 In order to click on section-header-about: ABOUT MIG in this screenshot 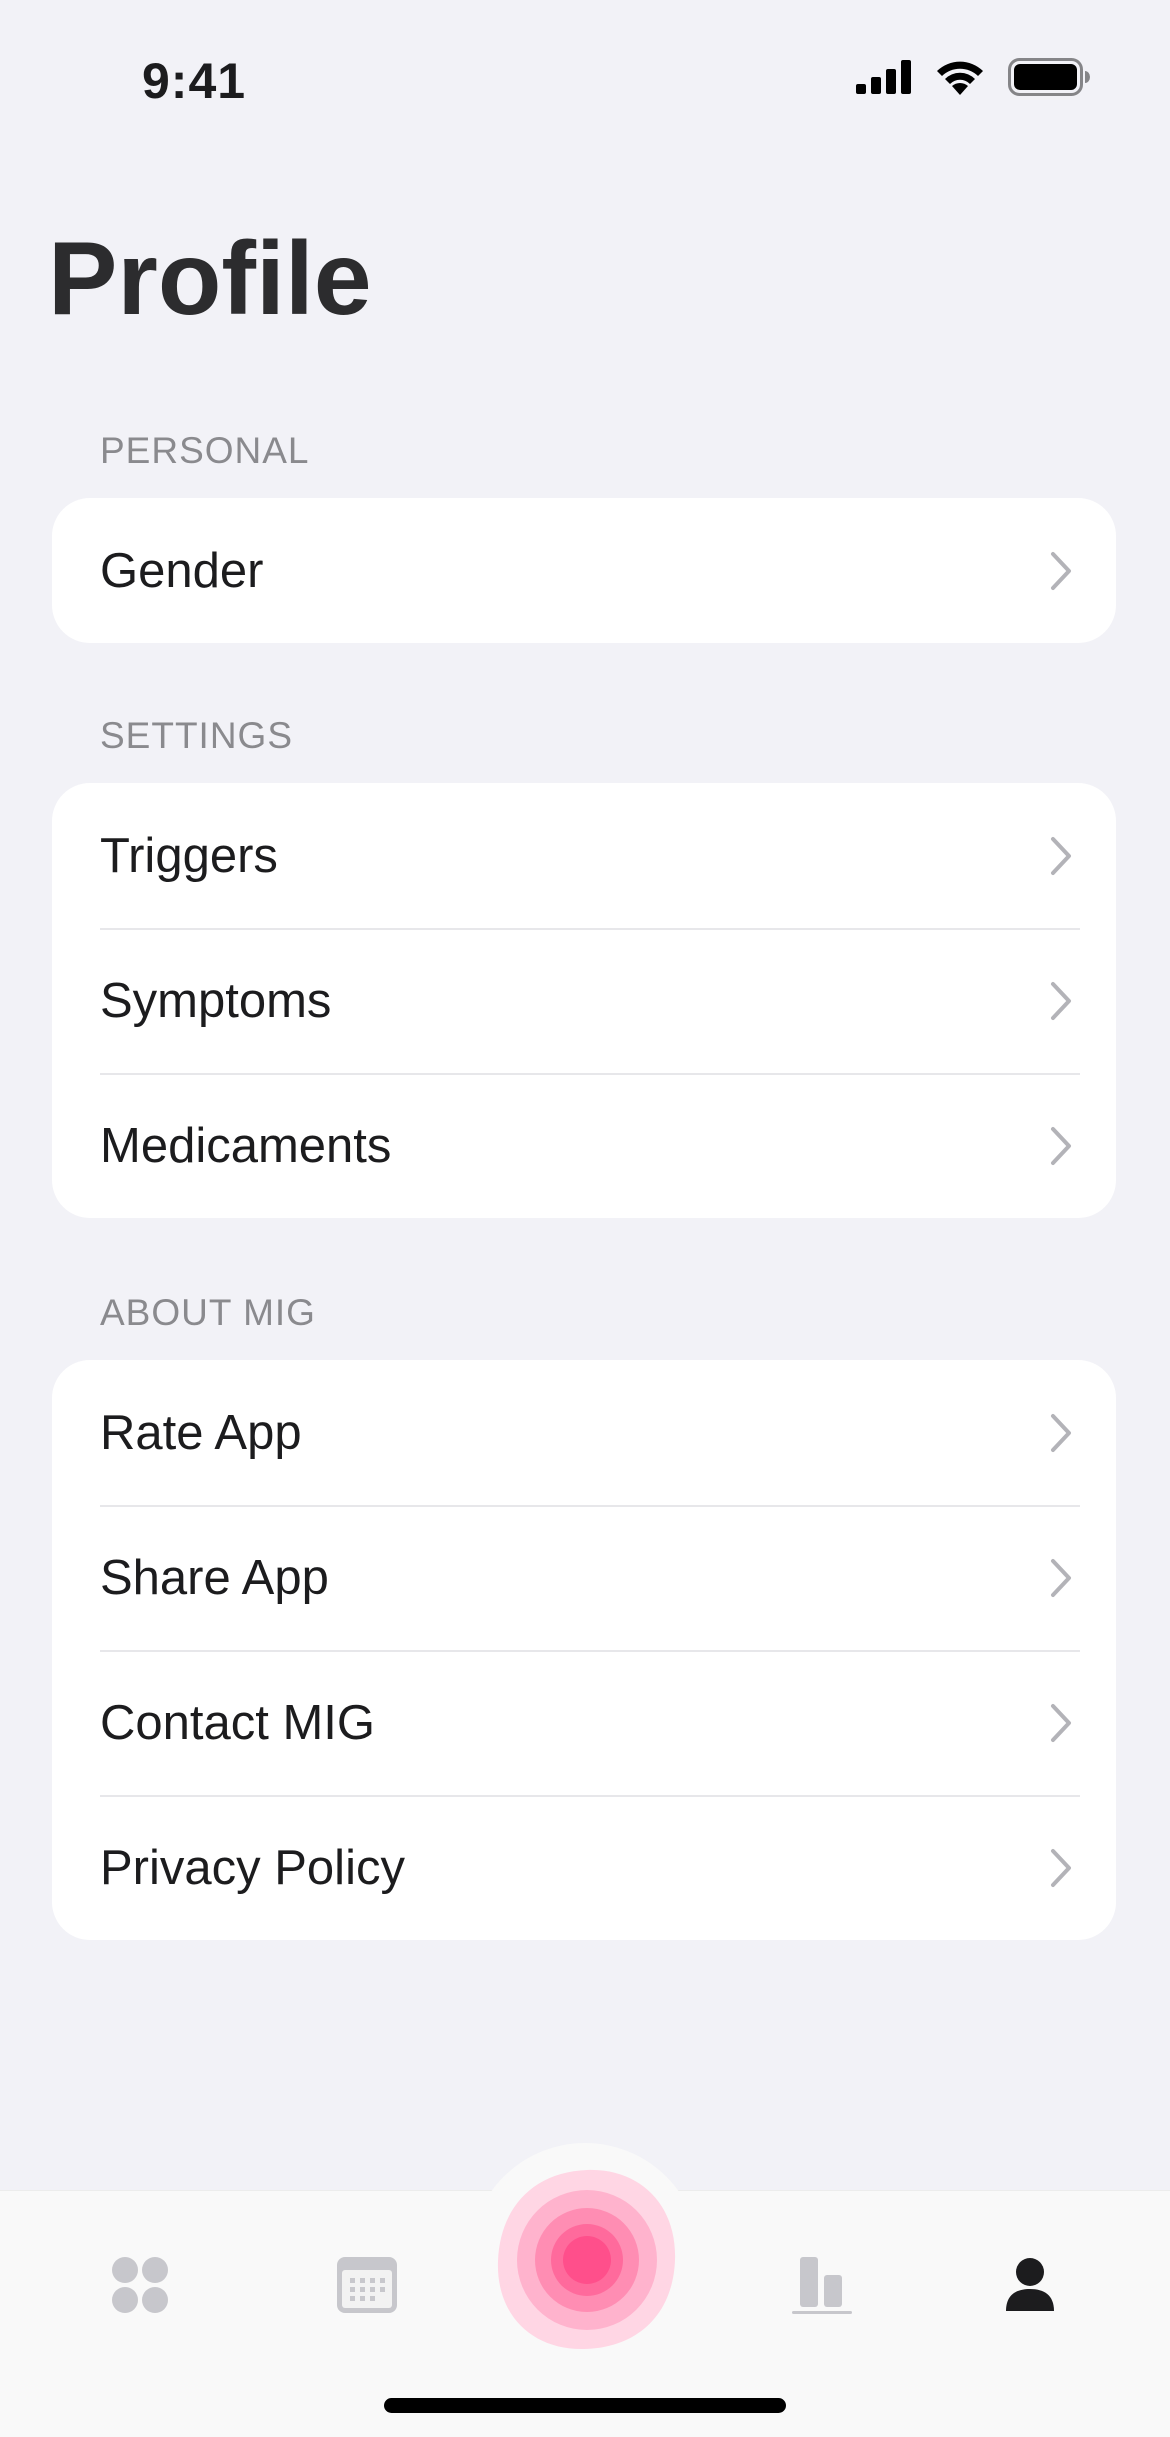, I will do `click(208, 1312)`.